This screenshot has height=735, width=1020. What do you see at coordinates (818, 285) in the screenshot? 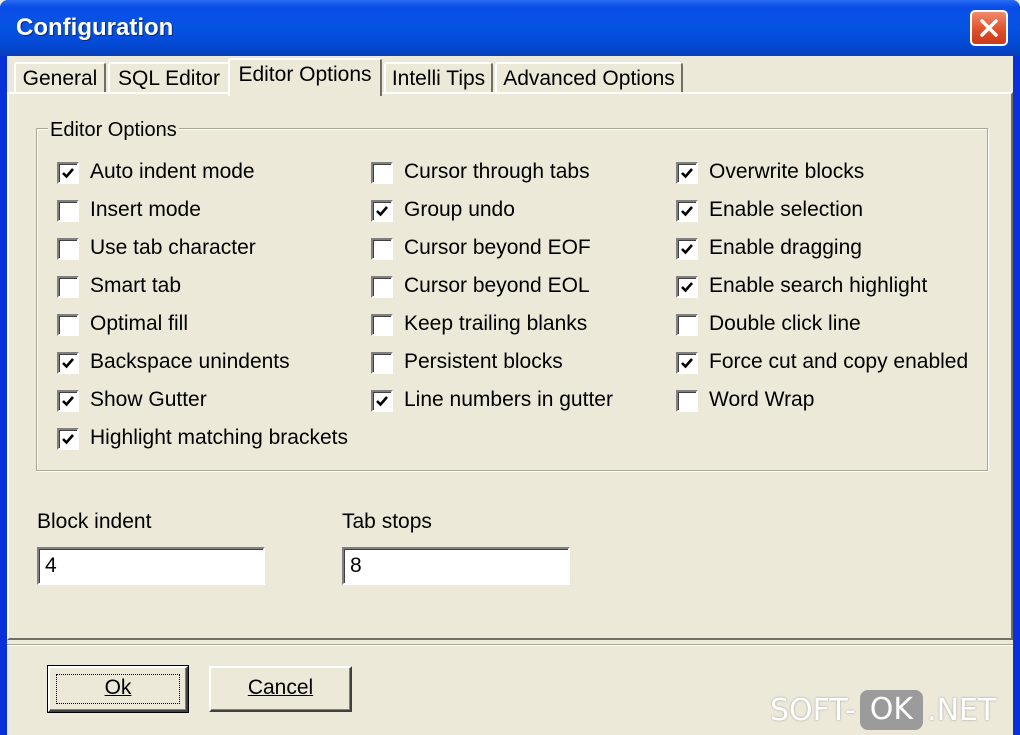
I see `checkbox-label: Enable search highlight` at bounding box center [818, 285].